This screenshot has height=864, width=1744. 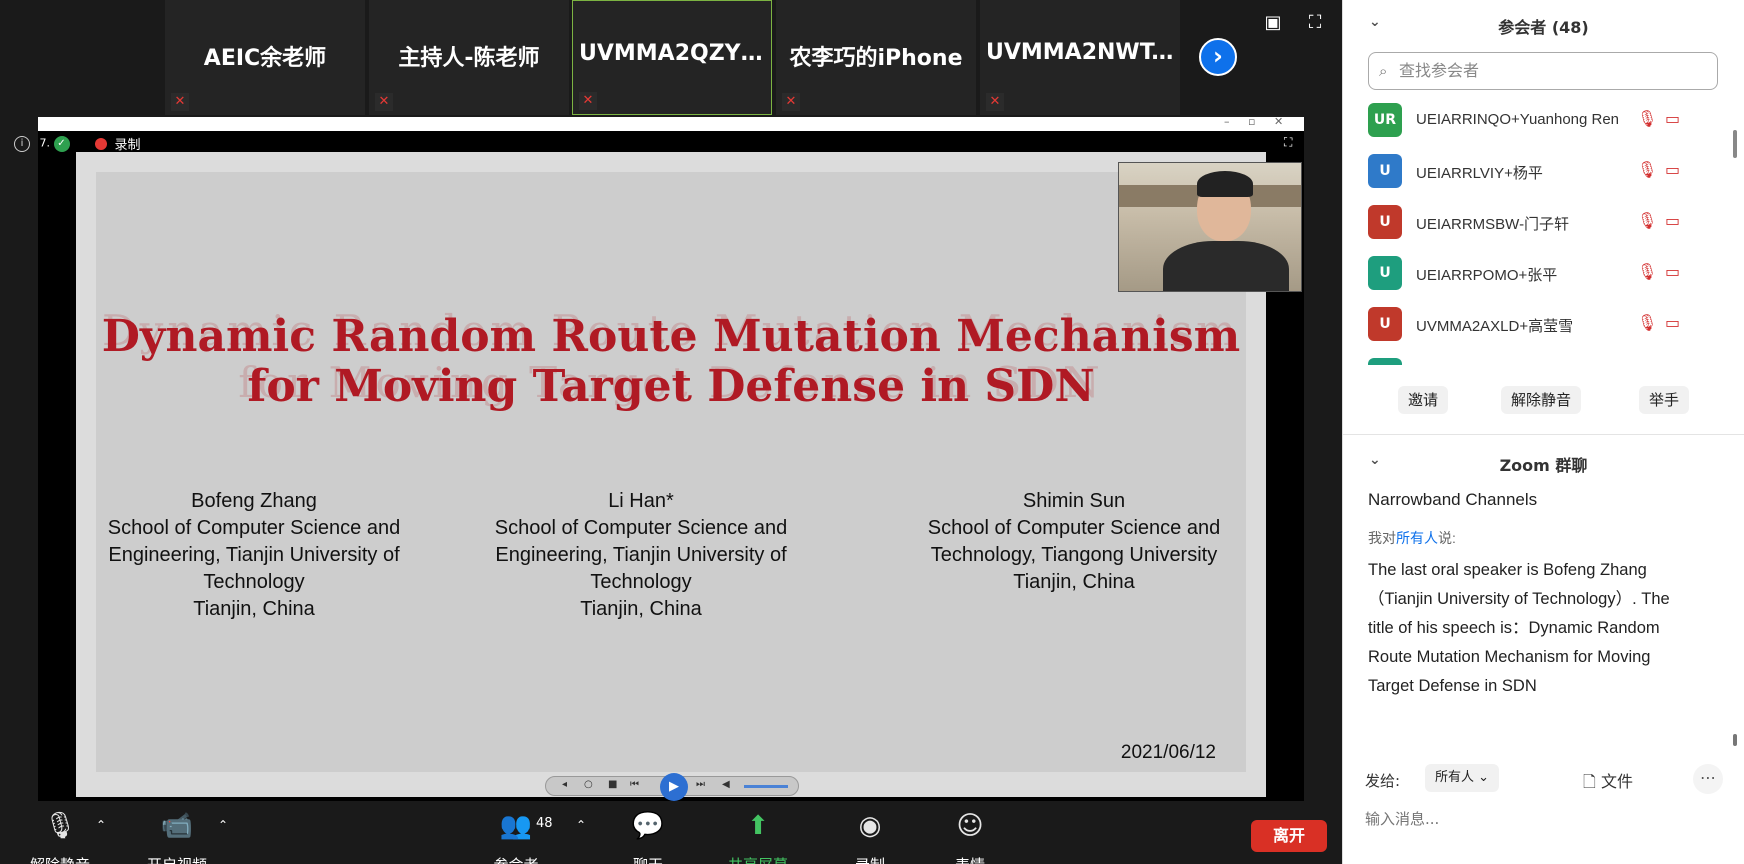 I want to click on speaker-hair, so click(x=1225, y=184).